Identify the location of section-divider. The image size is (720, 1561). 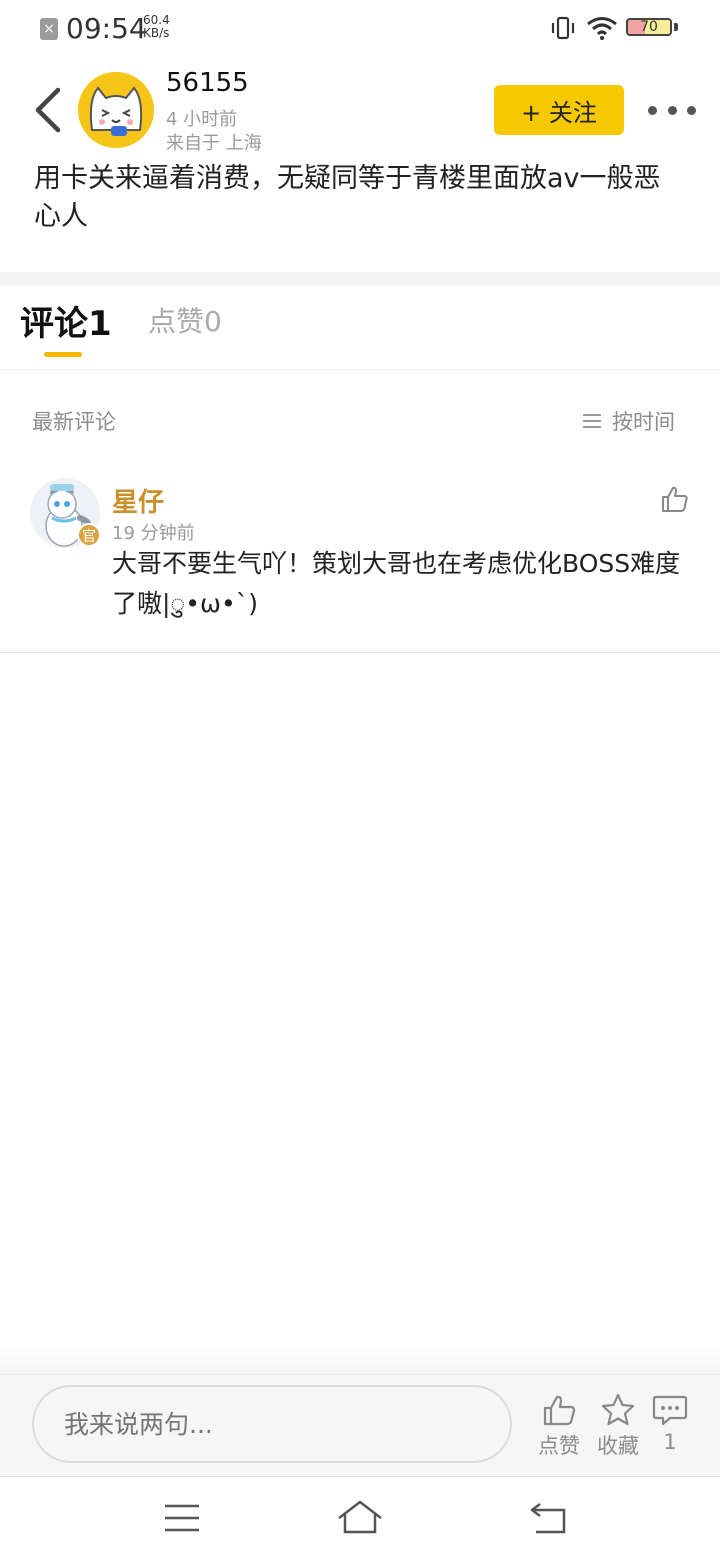
(360, 279).